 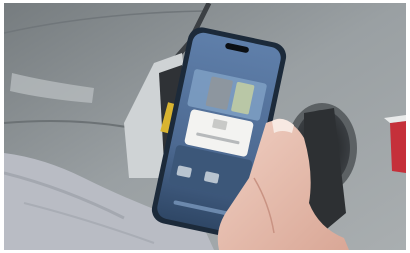 I want to click on tail-light, so click(x=398, y=147).